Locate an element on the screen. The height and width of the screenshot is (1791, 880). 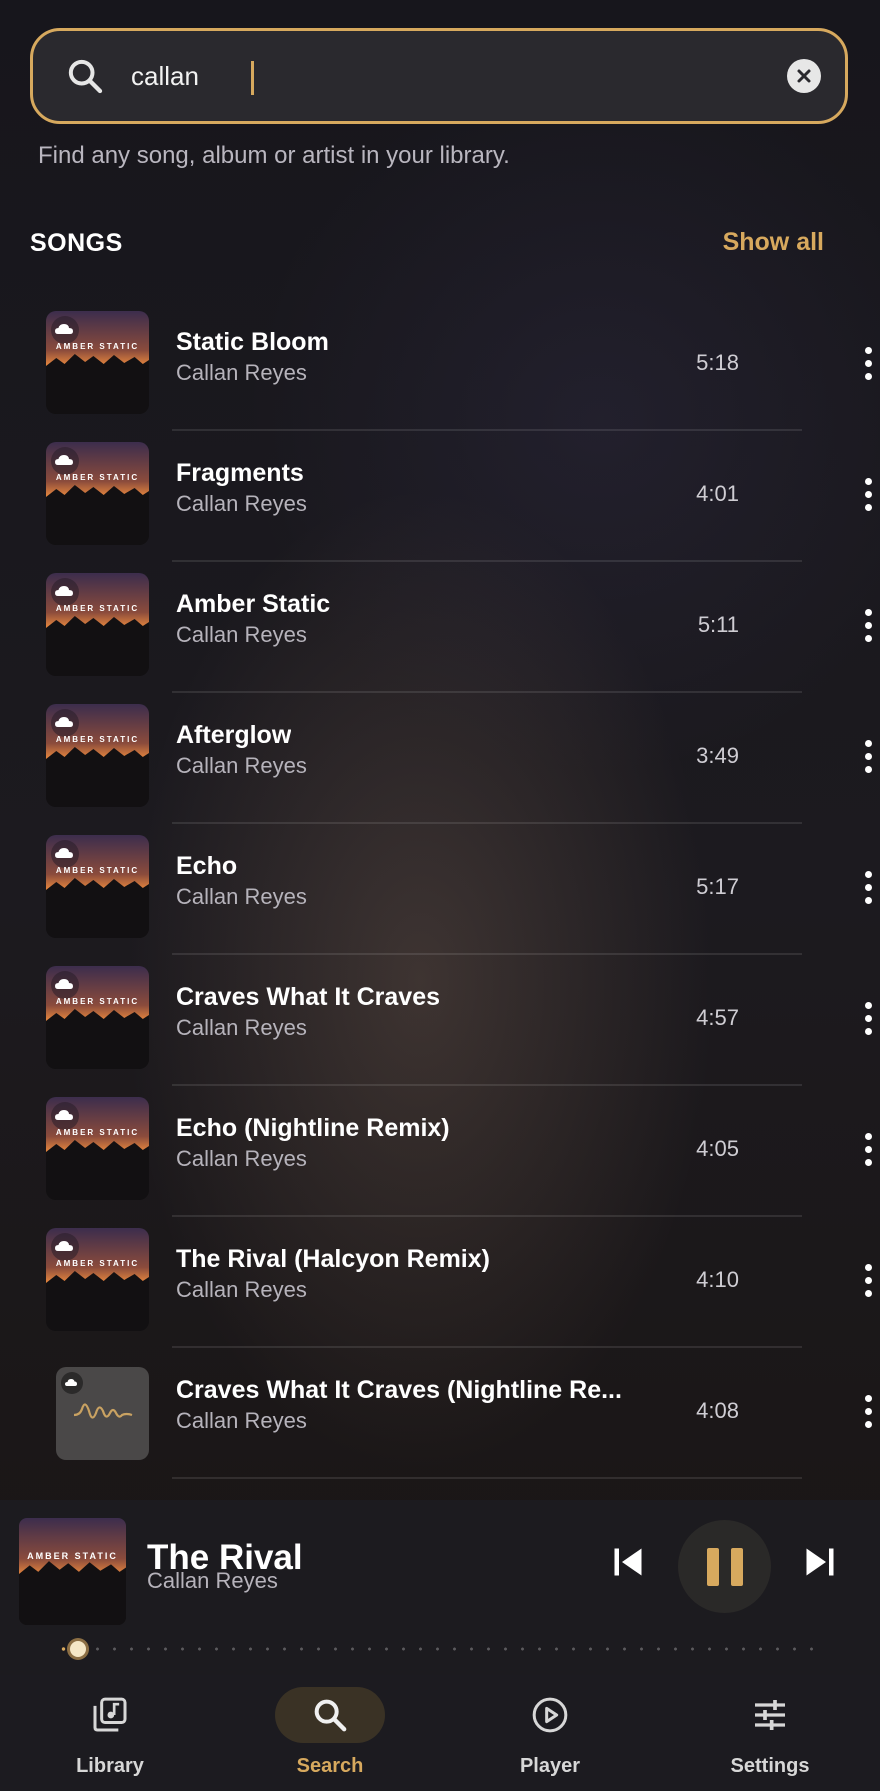
song-duration: 4:08 is located at coordinates (717, 1410).